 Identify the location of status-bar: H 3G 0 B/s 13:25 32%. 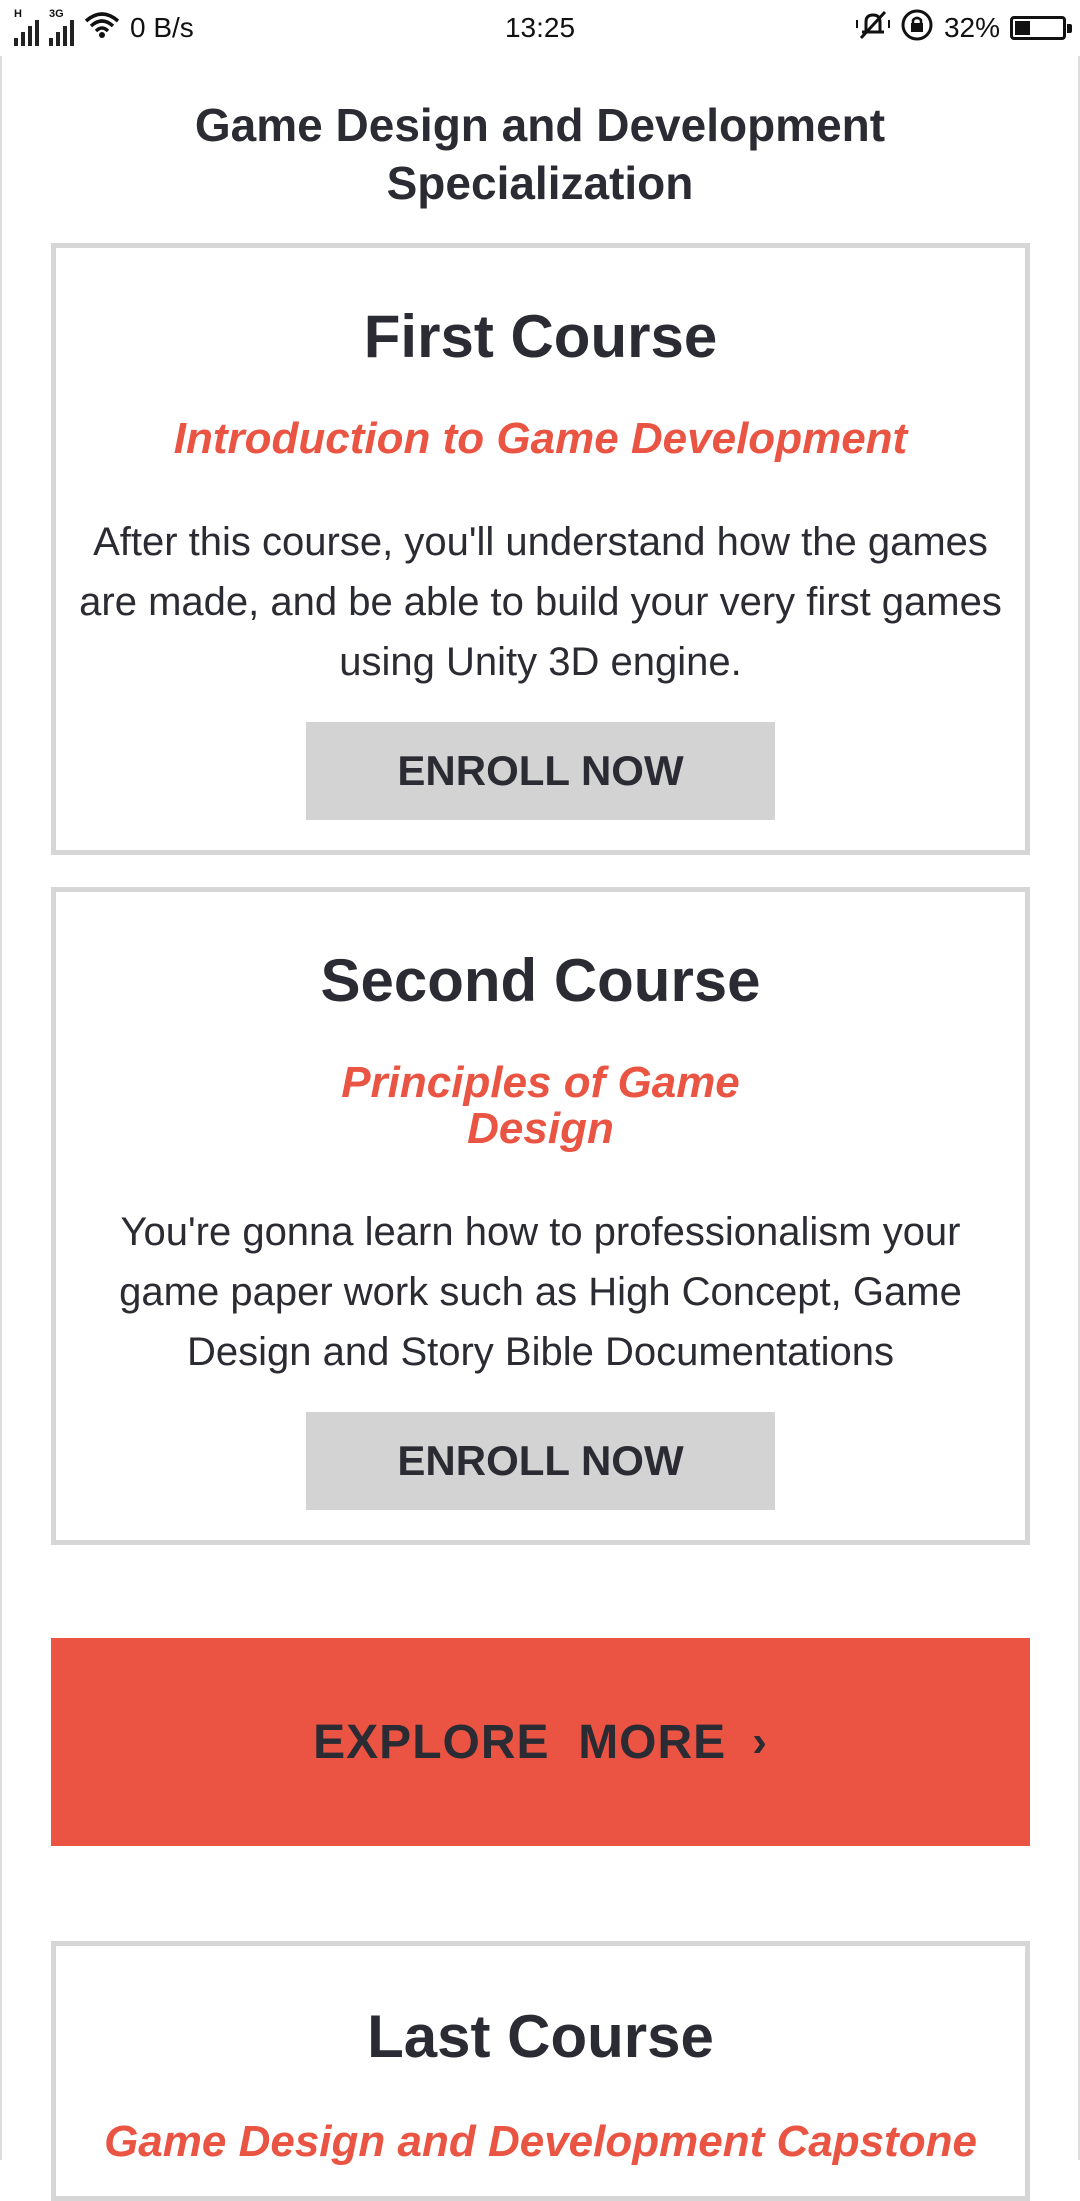
(540, 28).